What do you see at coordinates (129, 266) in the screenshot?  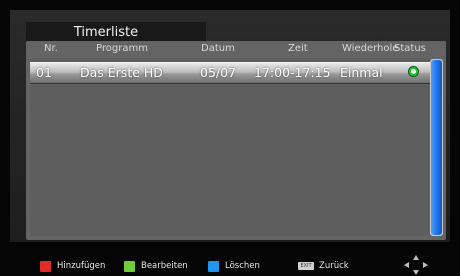 I see `green-key-icon` at bounding box center [129, 266].